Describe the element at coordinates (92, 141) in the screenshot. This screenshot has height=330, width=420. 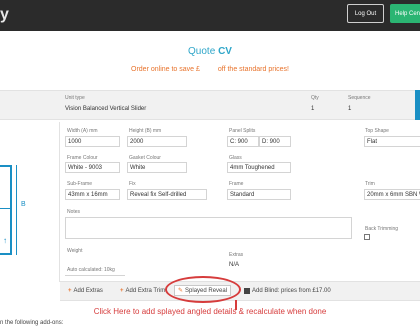
I see `width-input: 1000` at that location.